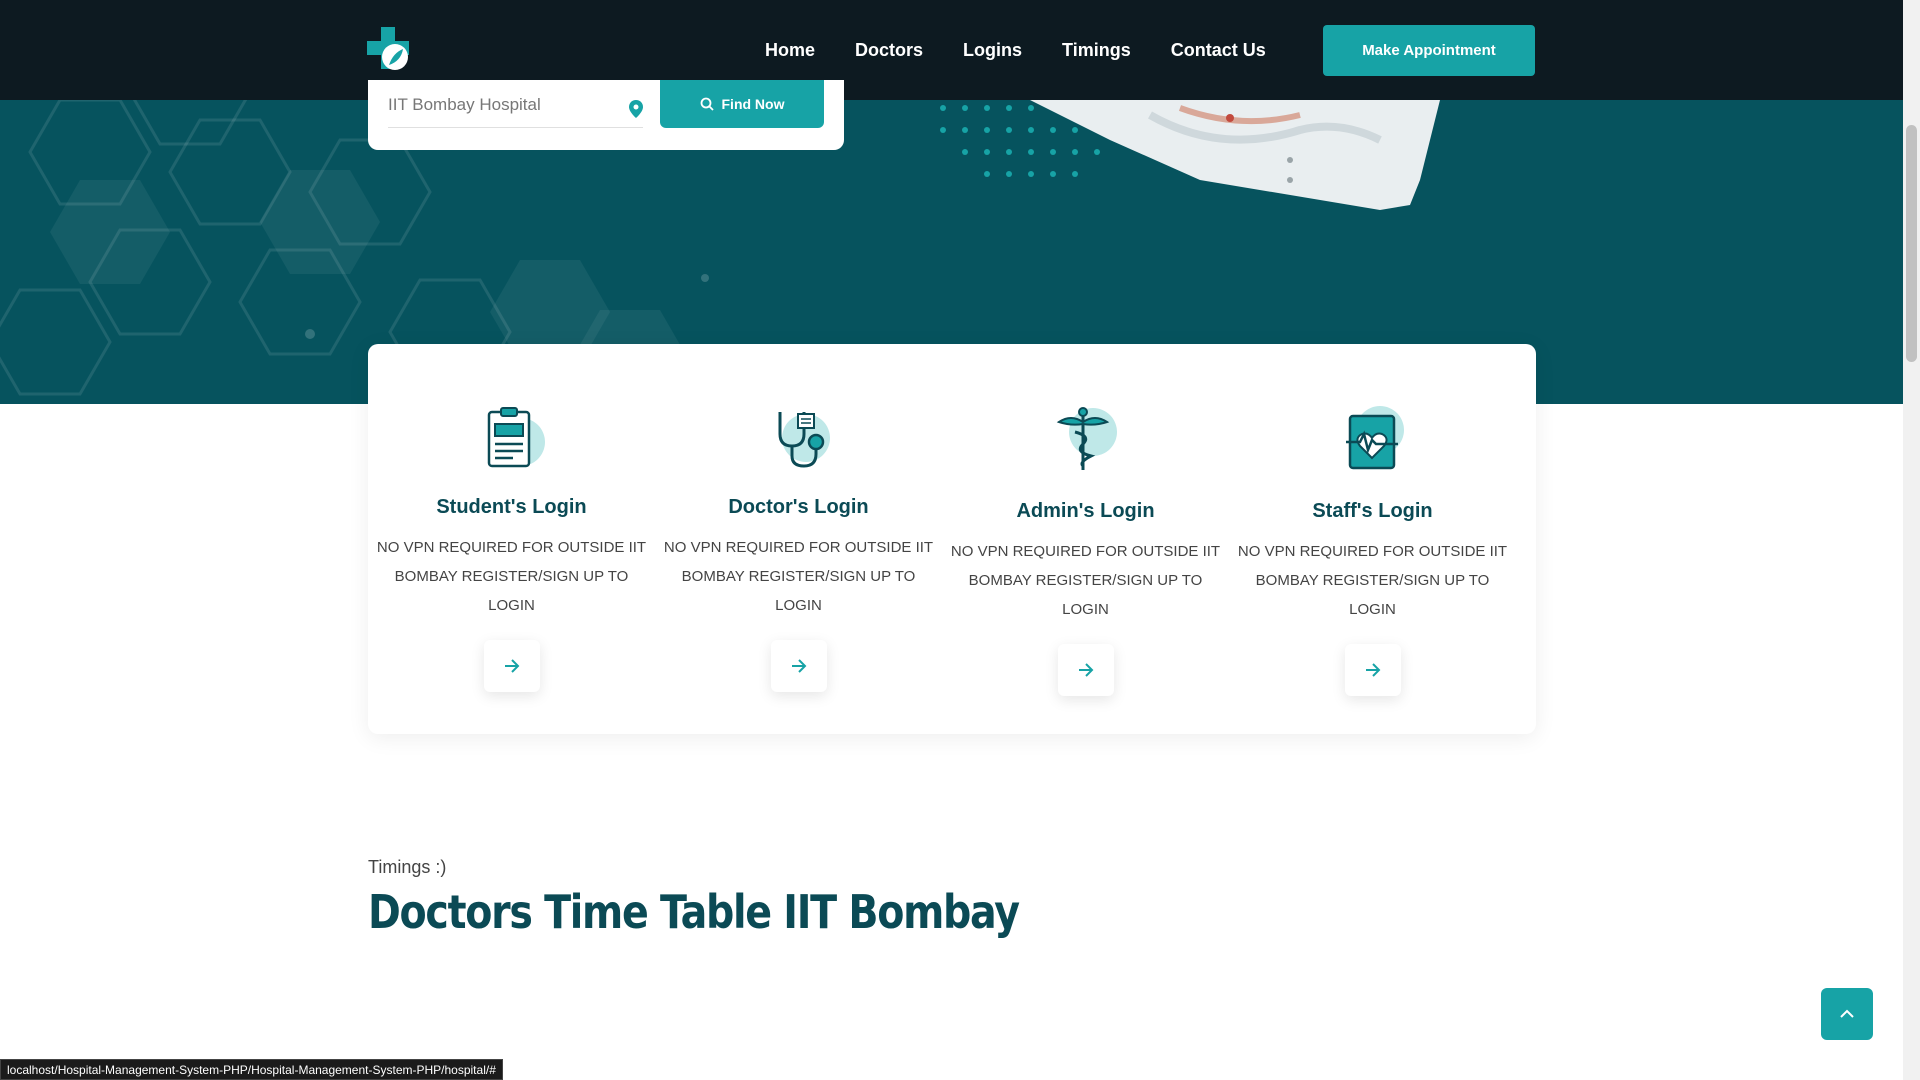 The height and width of the screenshot is (1080, 1920). Describe the element at coordinates (636, 109) in the screenshot. I see `map-pin-icon` at that location.